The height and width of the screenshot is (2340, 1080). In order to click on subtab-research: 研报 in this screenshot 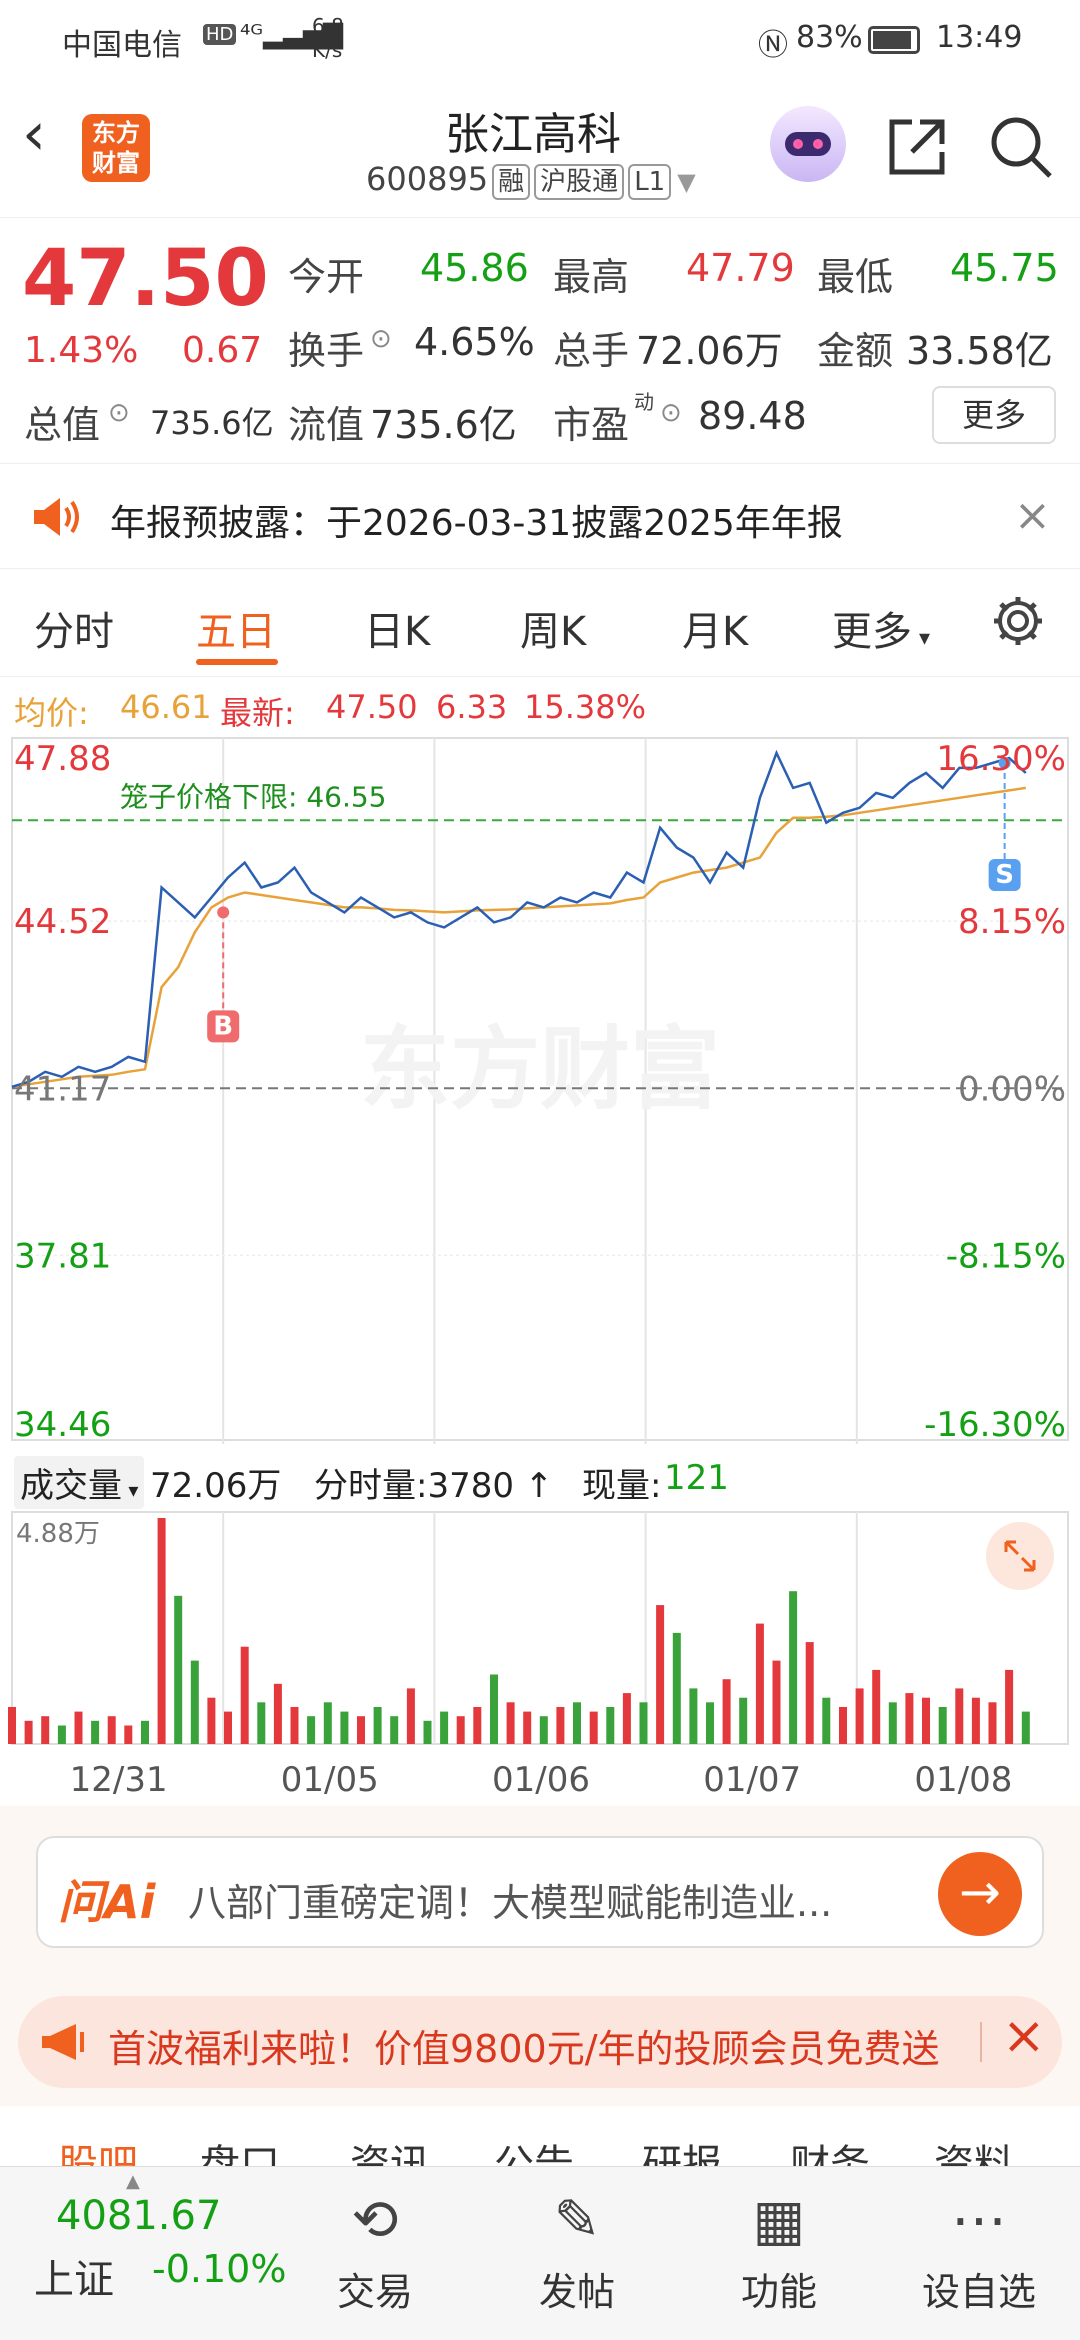, I will do `click(682, 2149)`.